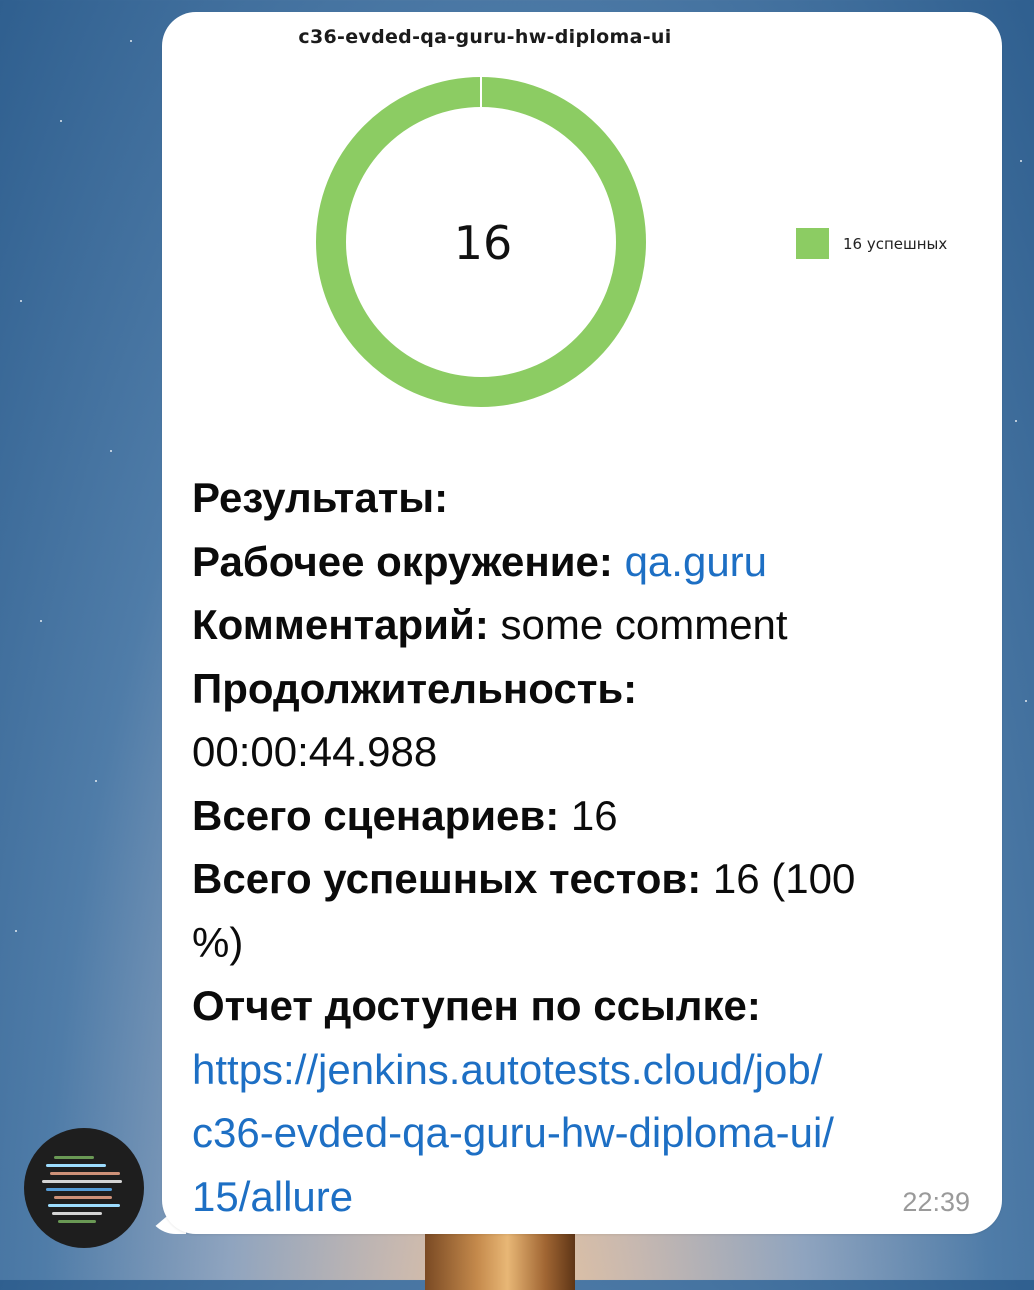  What do you see at coordinates (594, 815) in the screenshot?
I see `scenarios-value: 16` at bounding box center [594, 815].